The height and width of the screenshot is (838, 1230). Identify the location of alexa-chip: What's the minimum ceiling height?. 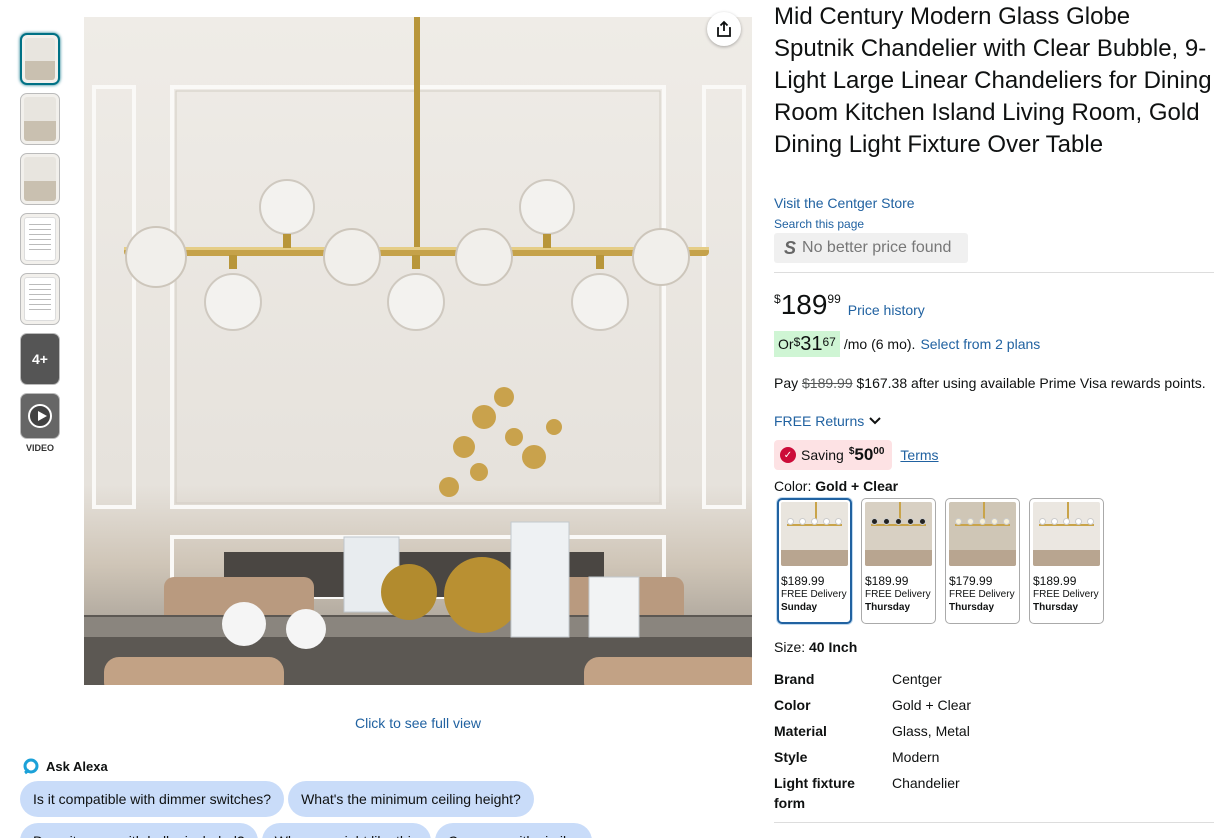
(411, 799).